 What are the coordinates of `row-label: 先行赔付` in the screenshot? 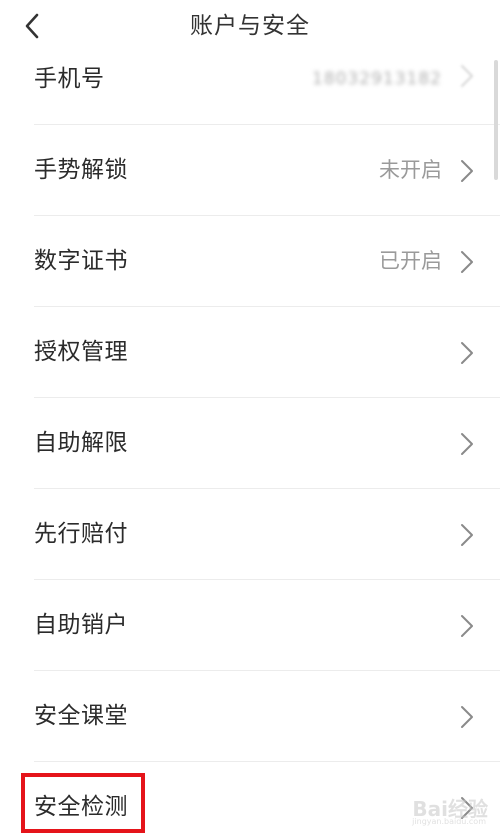 It's located at (81, 534).